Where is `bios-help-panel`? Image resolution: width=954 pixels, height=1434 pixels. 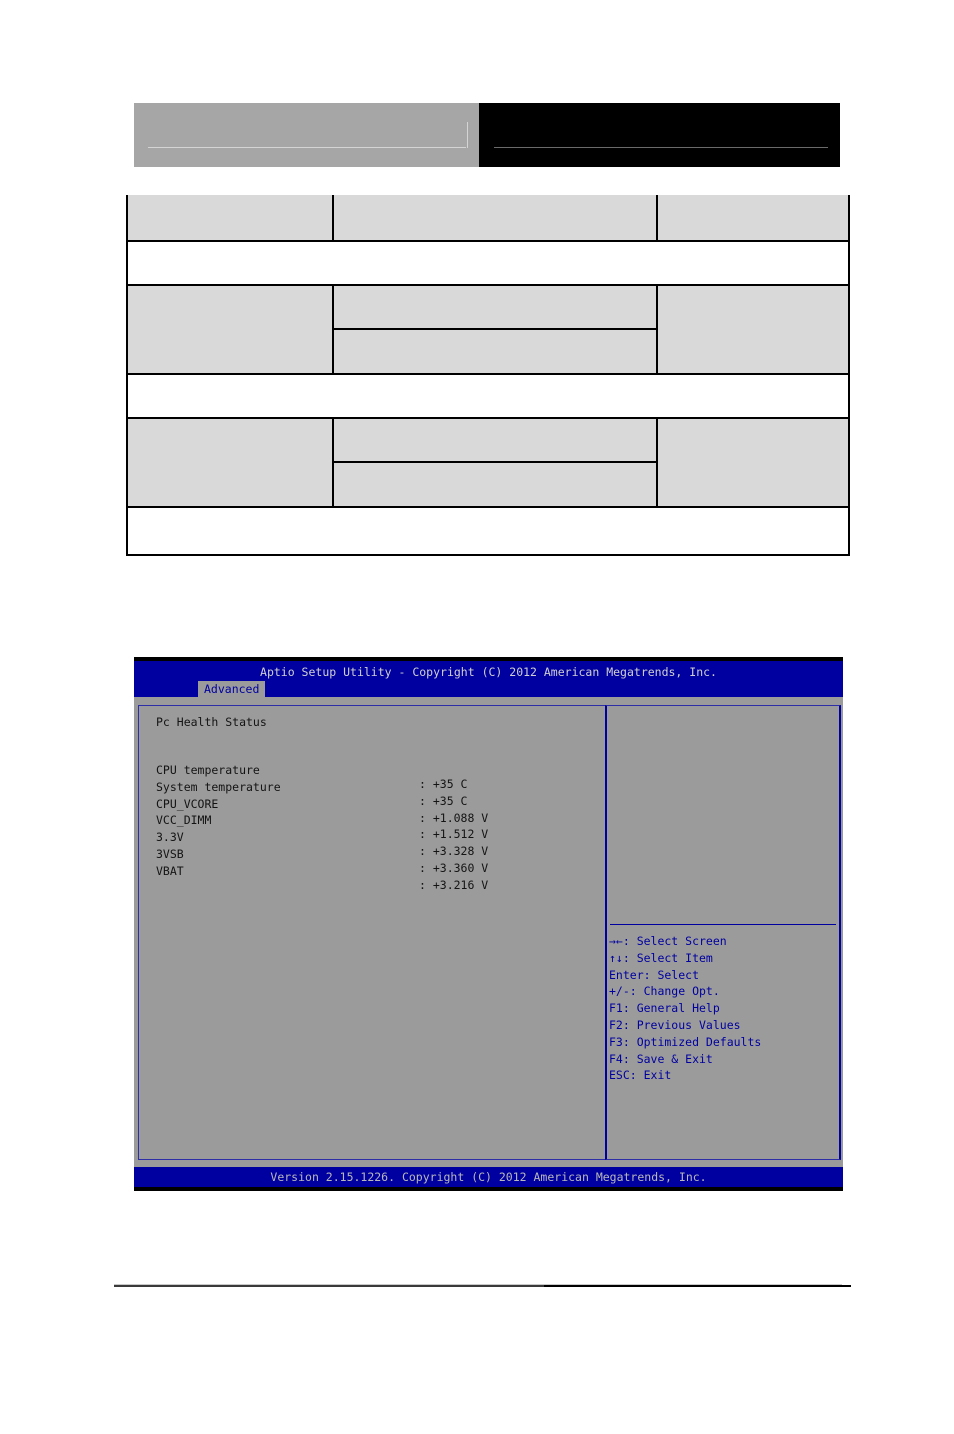
bios-help-panel is located at coordinates (723, 932).